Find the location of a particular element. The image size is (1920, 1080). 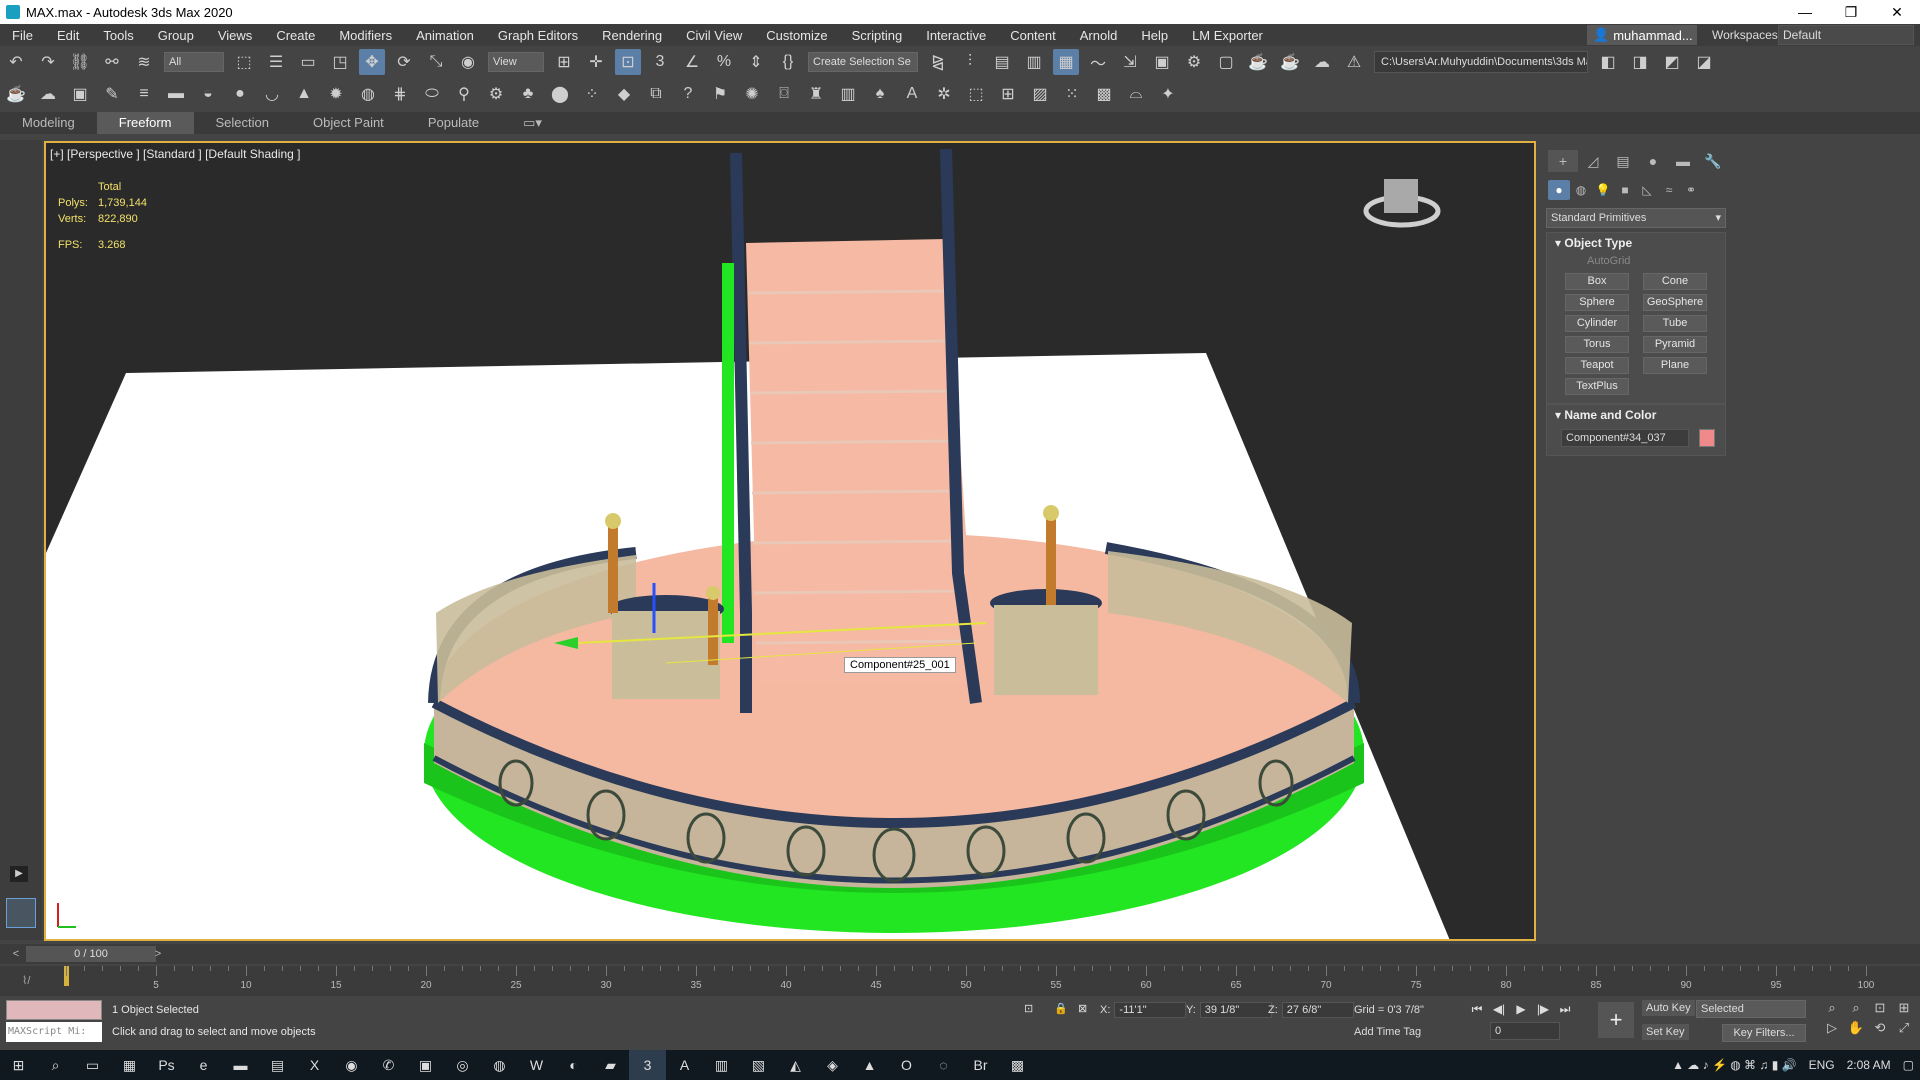

tray-icon: ⌓ is located at coordinates (1136, 94).